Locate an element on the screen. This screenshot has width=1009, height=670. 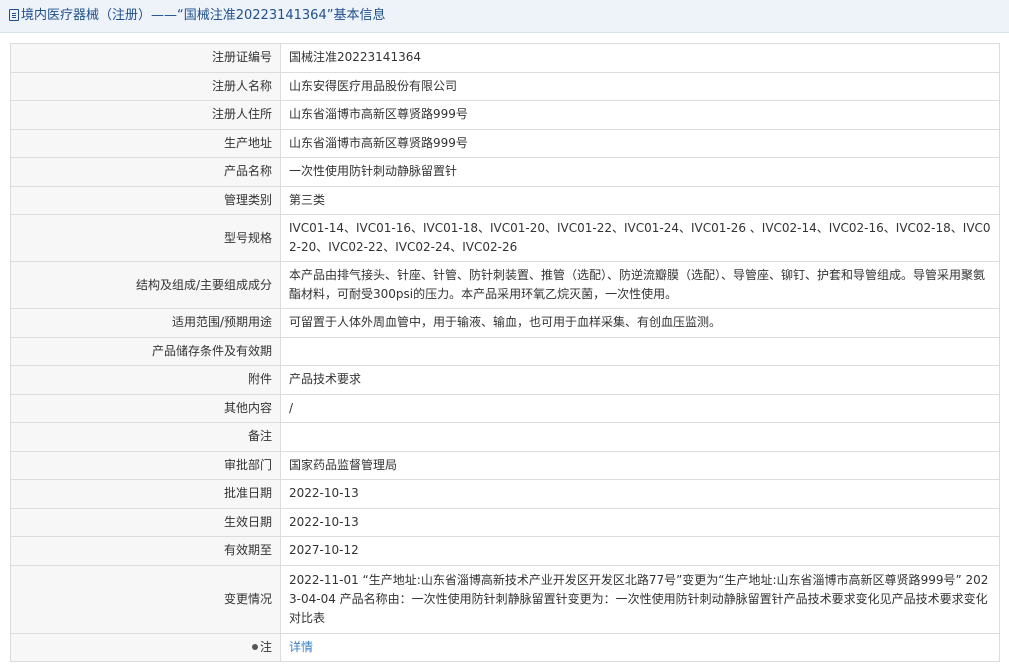
row-value: 2027-10-12 is located at coordinates (640, 551).